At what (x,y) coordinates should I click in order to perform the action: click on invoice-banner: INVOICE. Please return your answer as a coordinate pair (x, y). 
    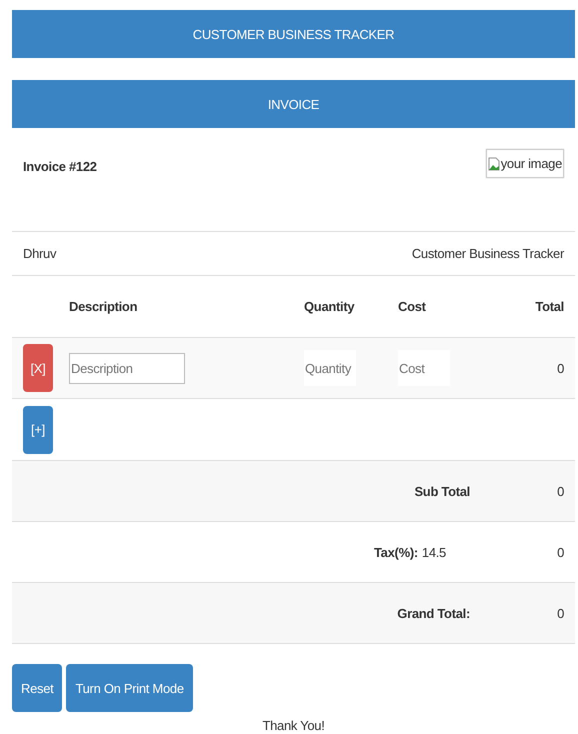
    Looking at the image, I should click on (293, 104).